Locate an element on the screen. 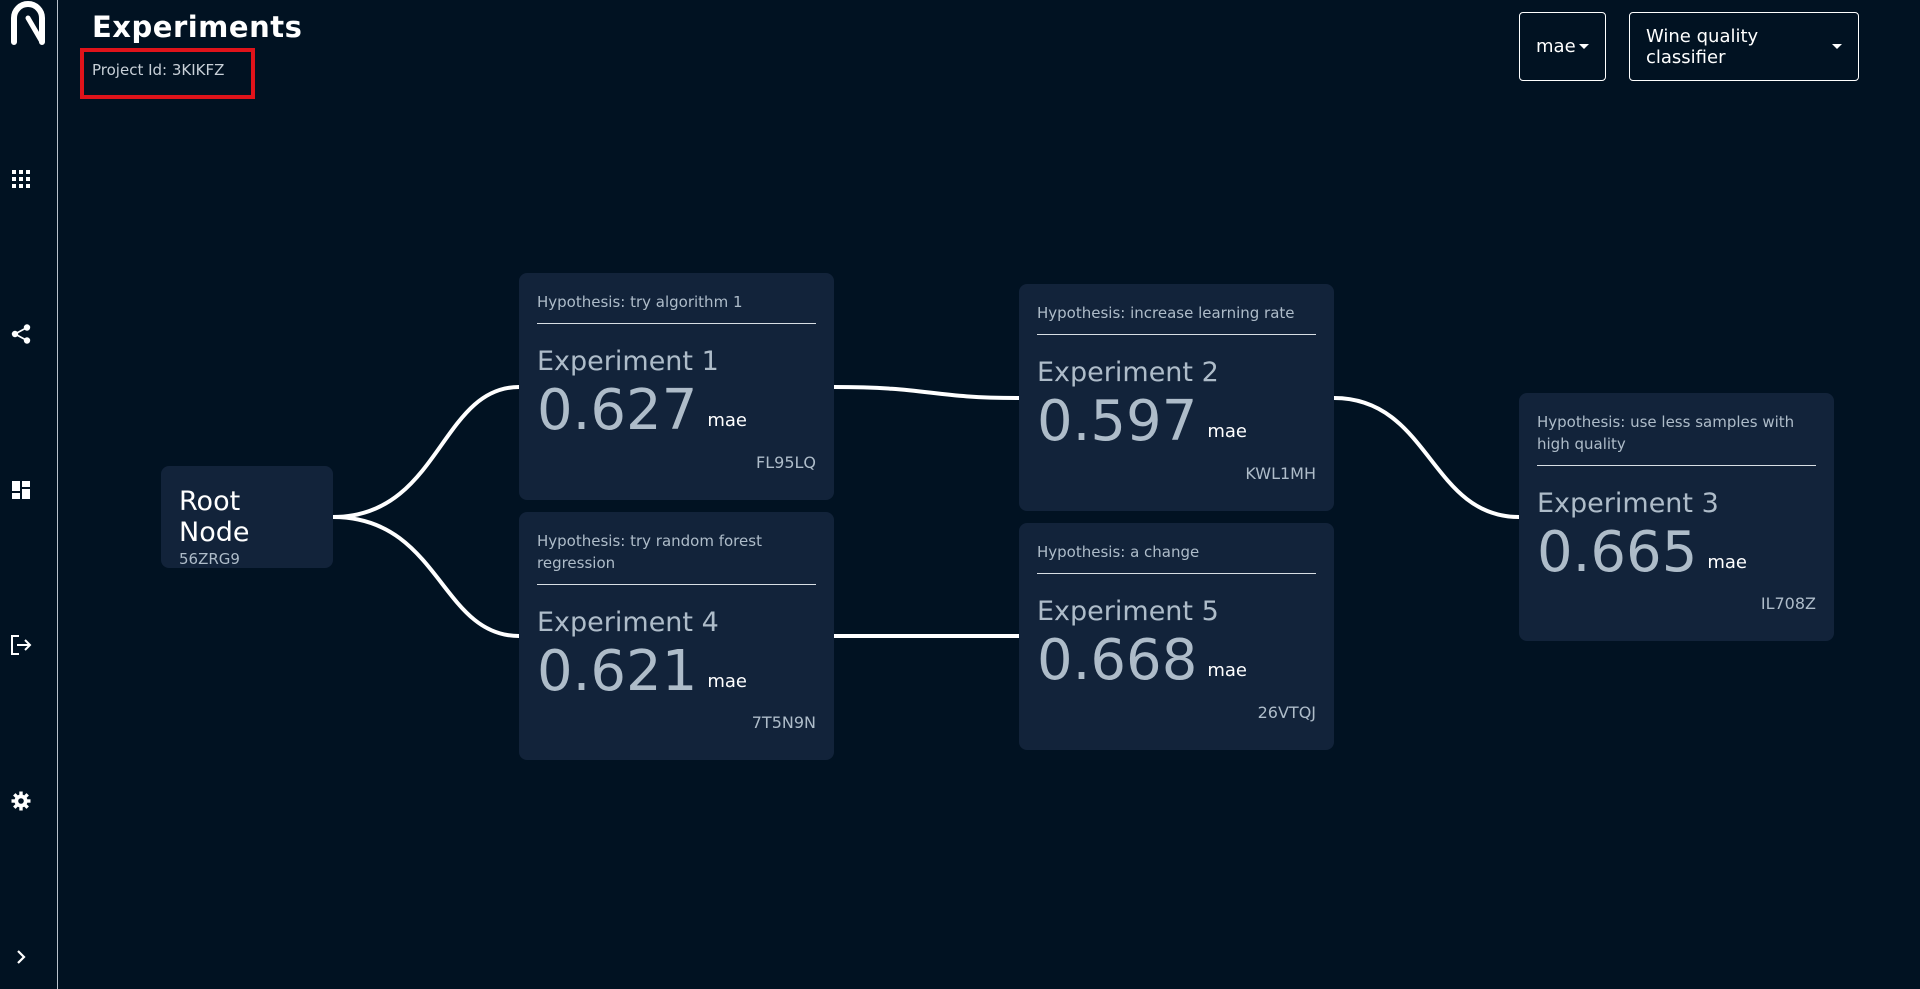 The height and width of the screenshot is (989, 1920). experiment-id: IL708Z is located at coordinates (1788, 603).